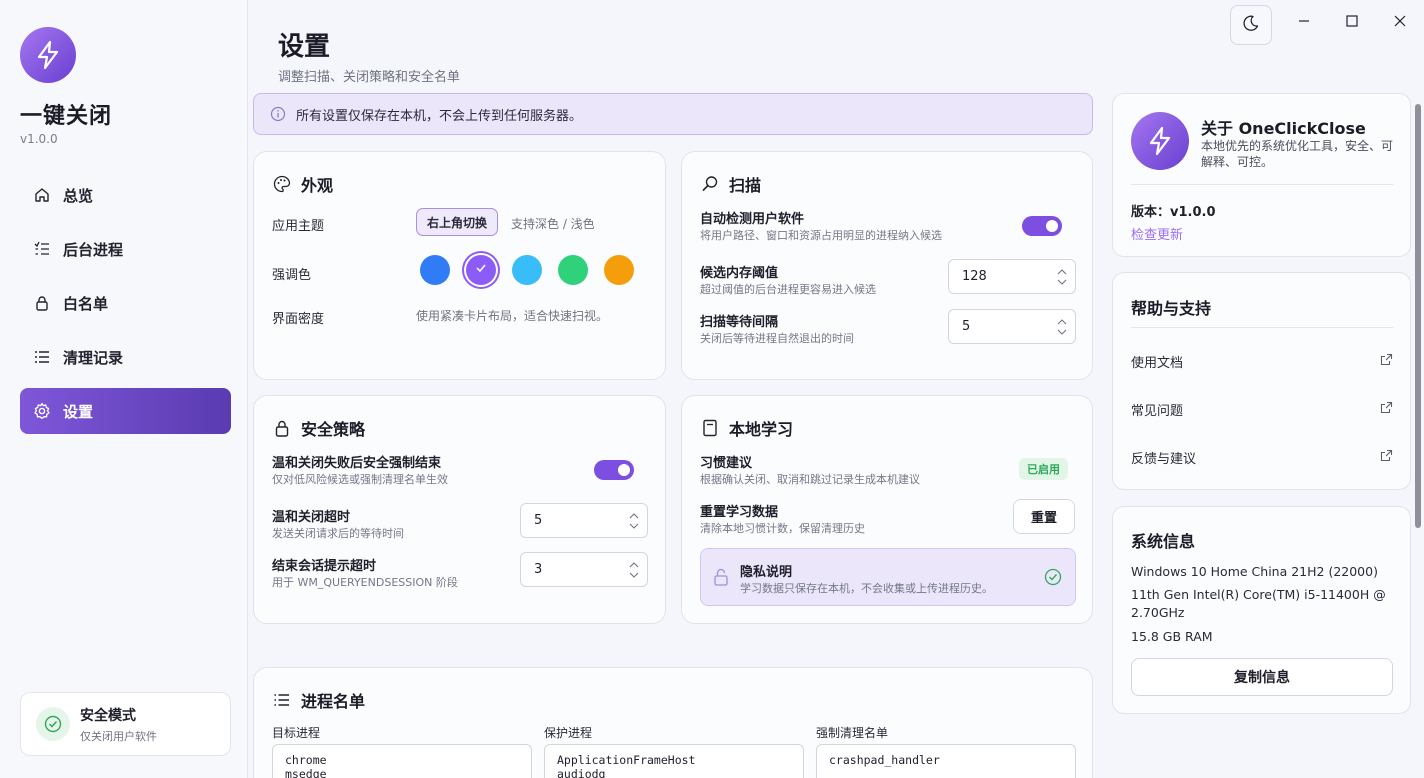 This screenshot has height=778, width=1424. I want to click on accent-label: 强调色, so click(292, 275).